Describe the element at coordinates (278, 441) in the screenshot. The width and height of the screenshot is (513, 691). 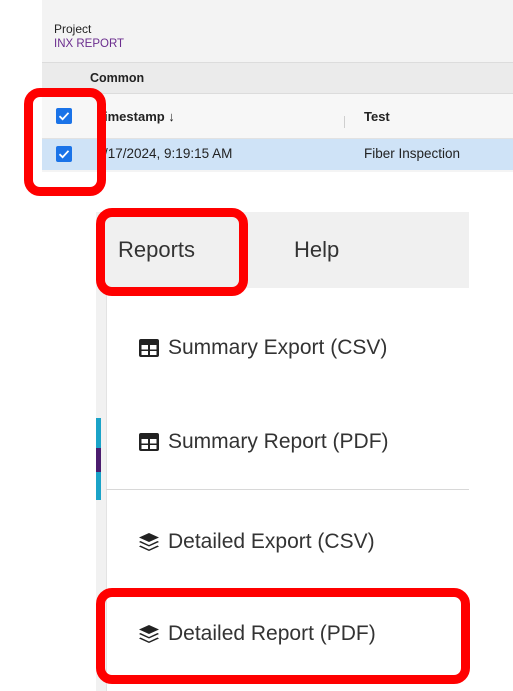
I see `menu-item-label: Summary Report (PDF)` at that location.